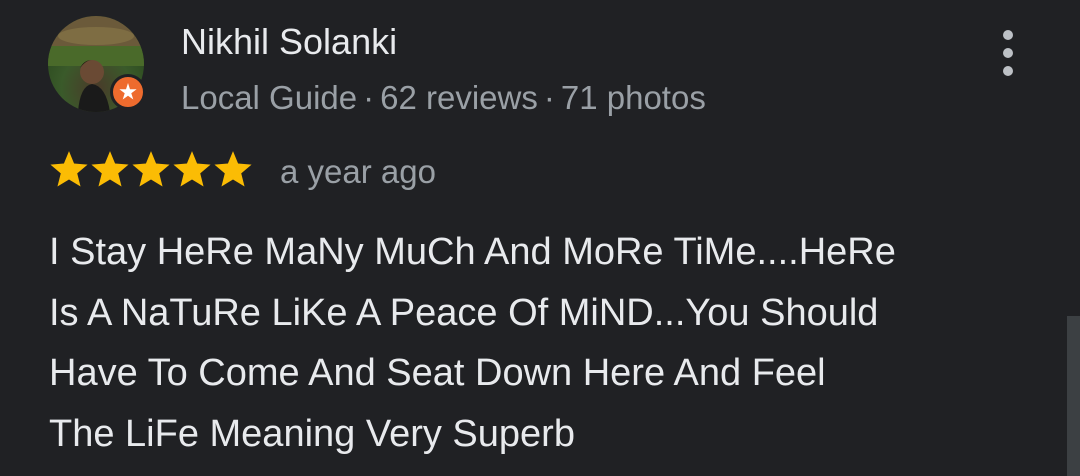 The width and height of the screenshot is (1080, 476). I want to click on scrollbar, so click(1073, 396).